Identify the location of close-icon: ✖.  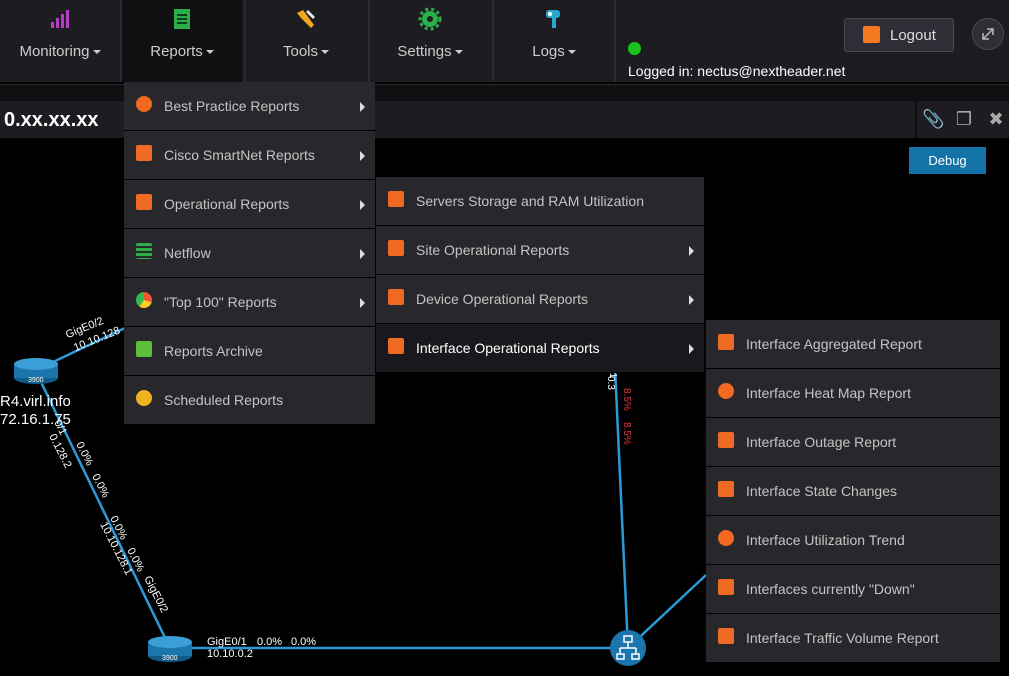
(996, 119).